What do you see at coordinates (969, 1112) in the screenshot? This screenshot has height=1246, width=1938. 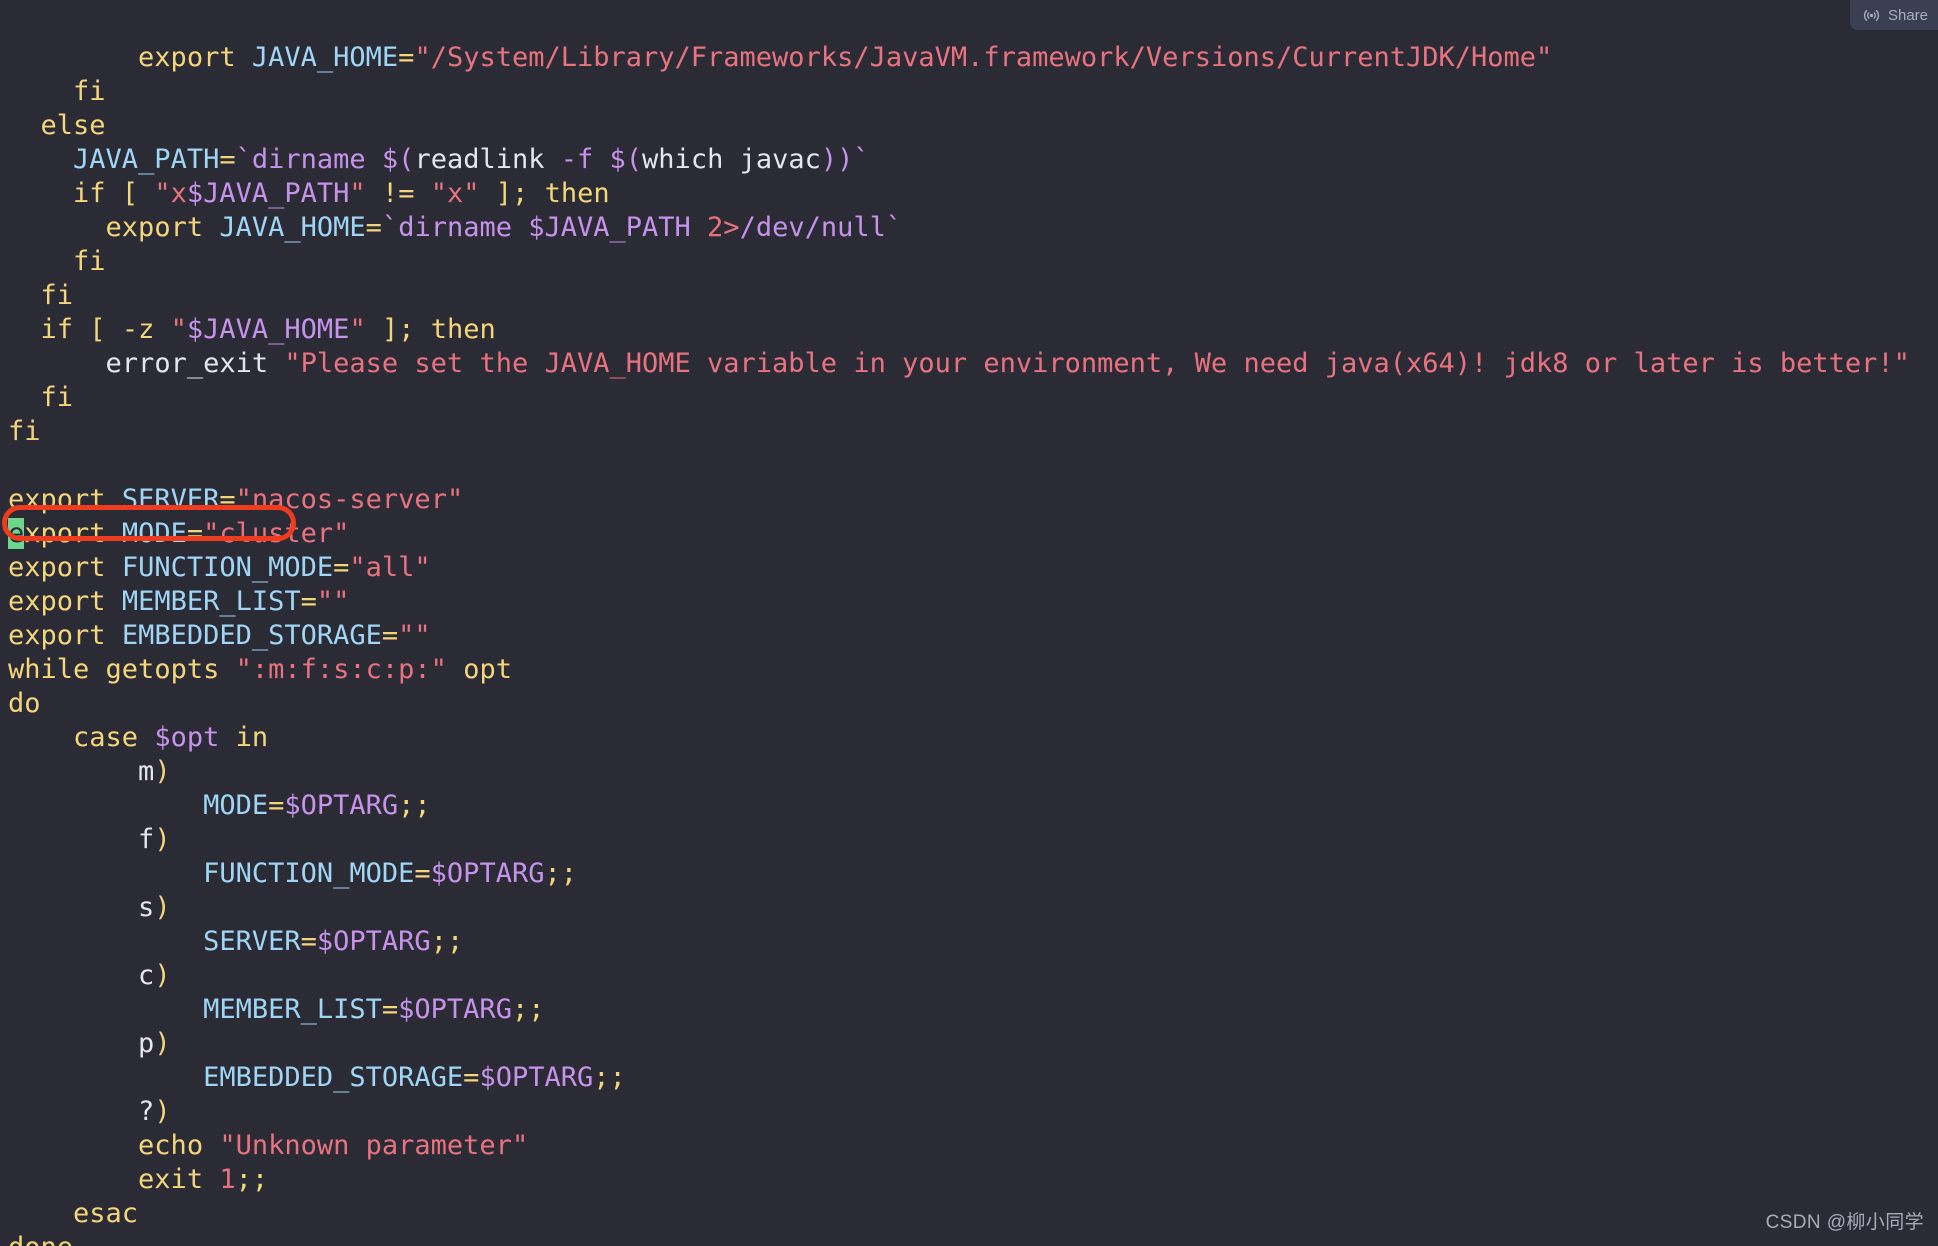 I see `code-line: ?)` at bounding box center [969, 1112].